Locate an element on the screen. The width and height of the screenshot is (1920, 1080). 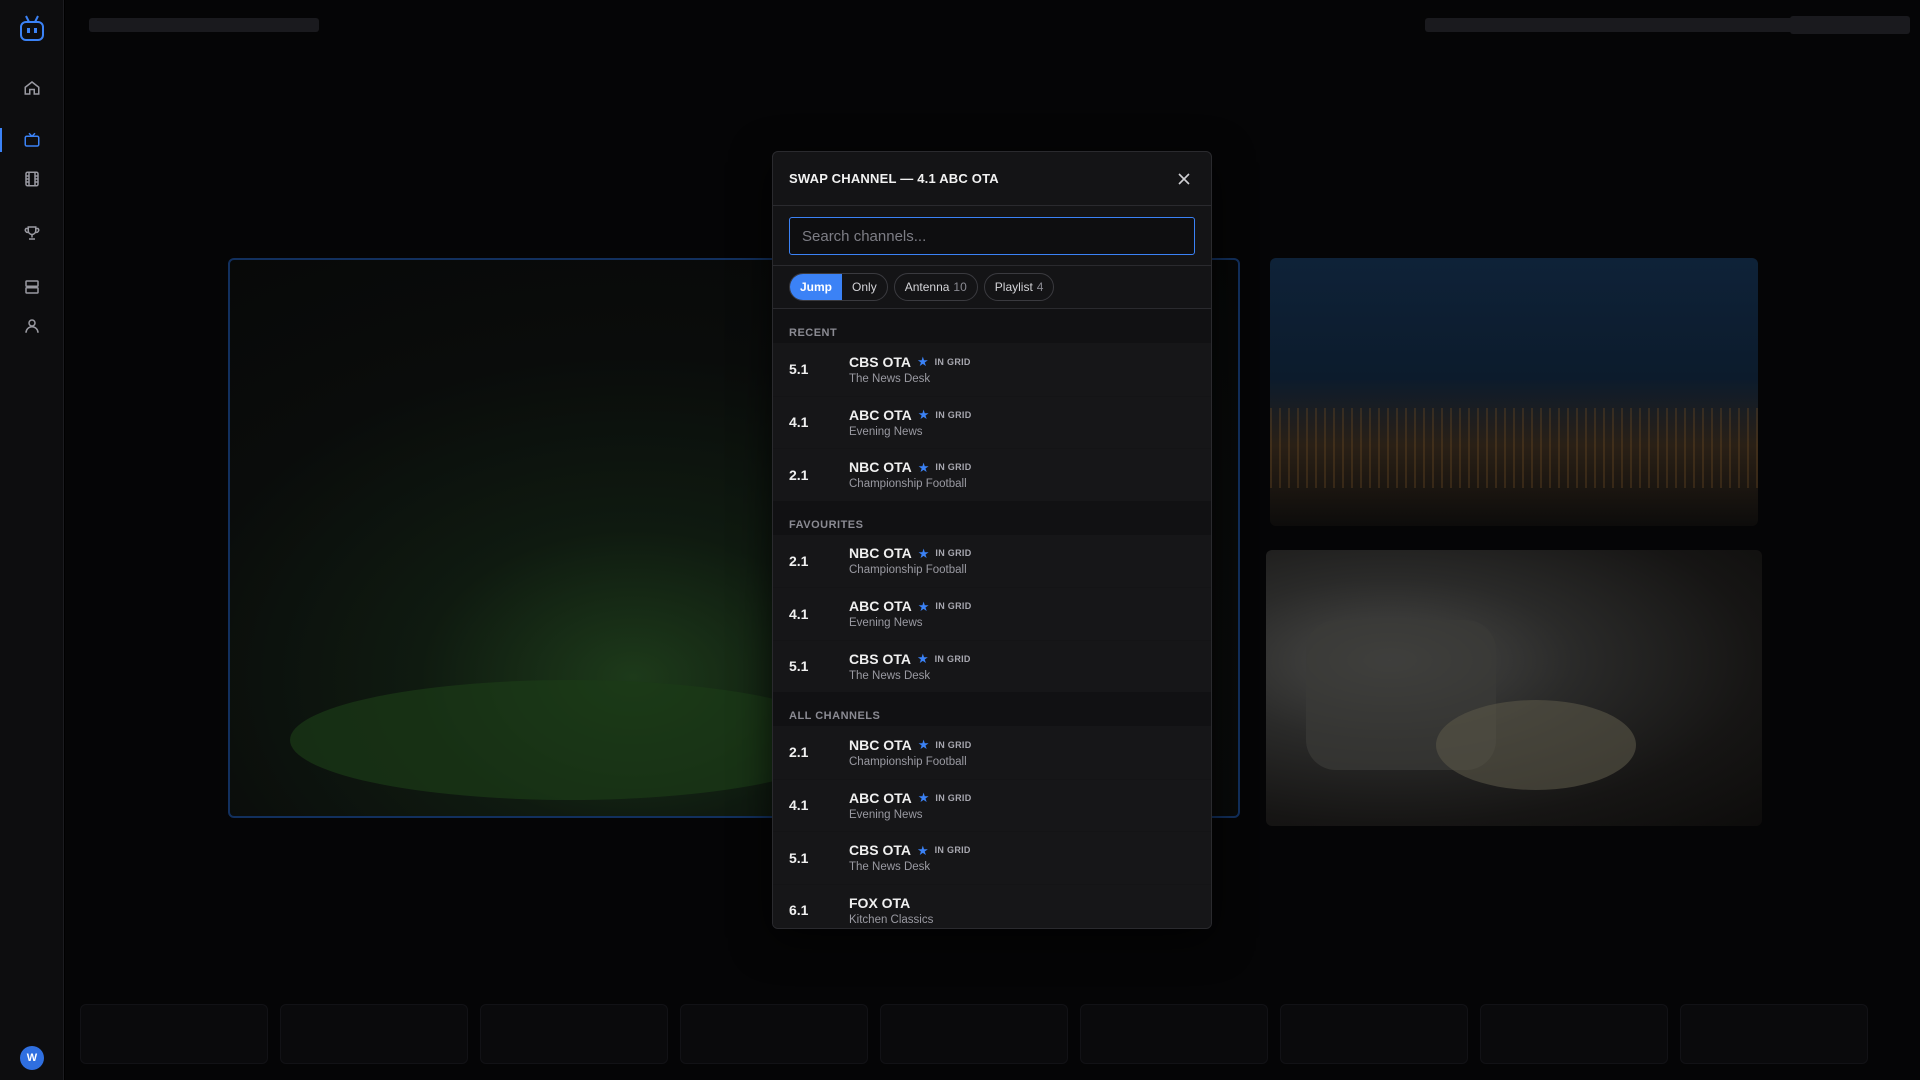
film-icon is located at coordinates (32, 179).